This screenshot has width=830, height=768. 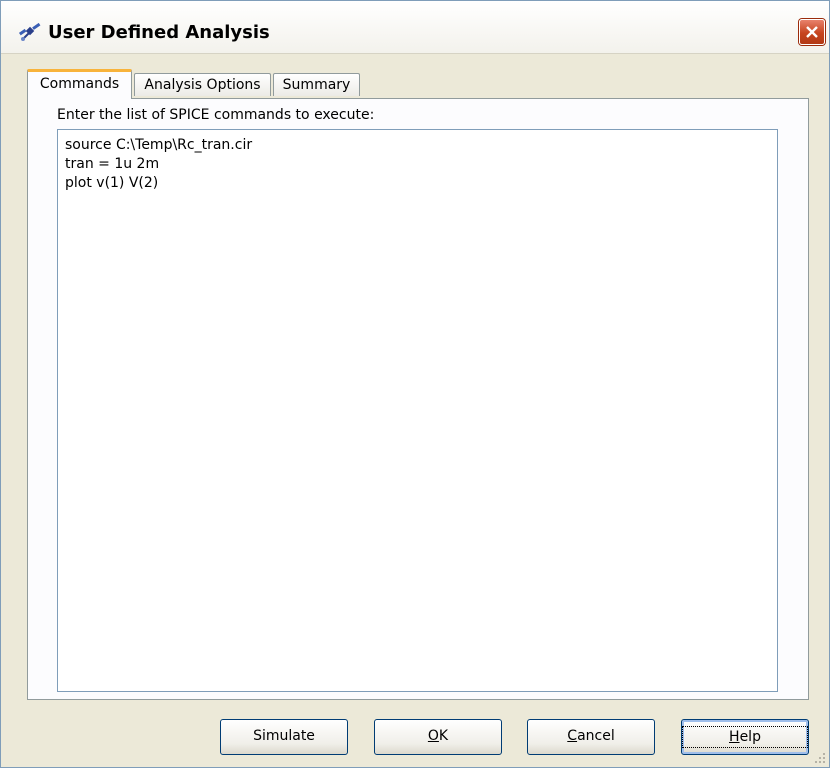 I want to click on help-button: Help, so click(x=745, y=737).